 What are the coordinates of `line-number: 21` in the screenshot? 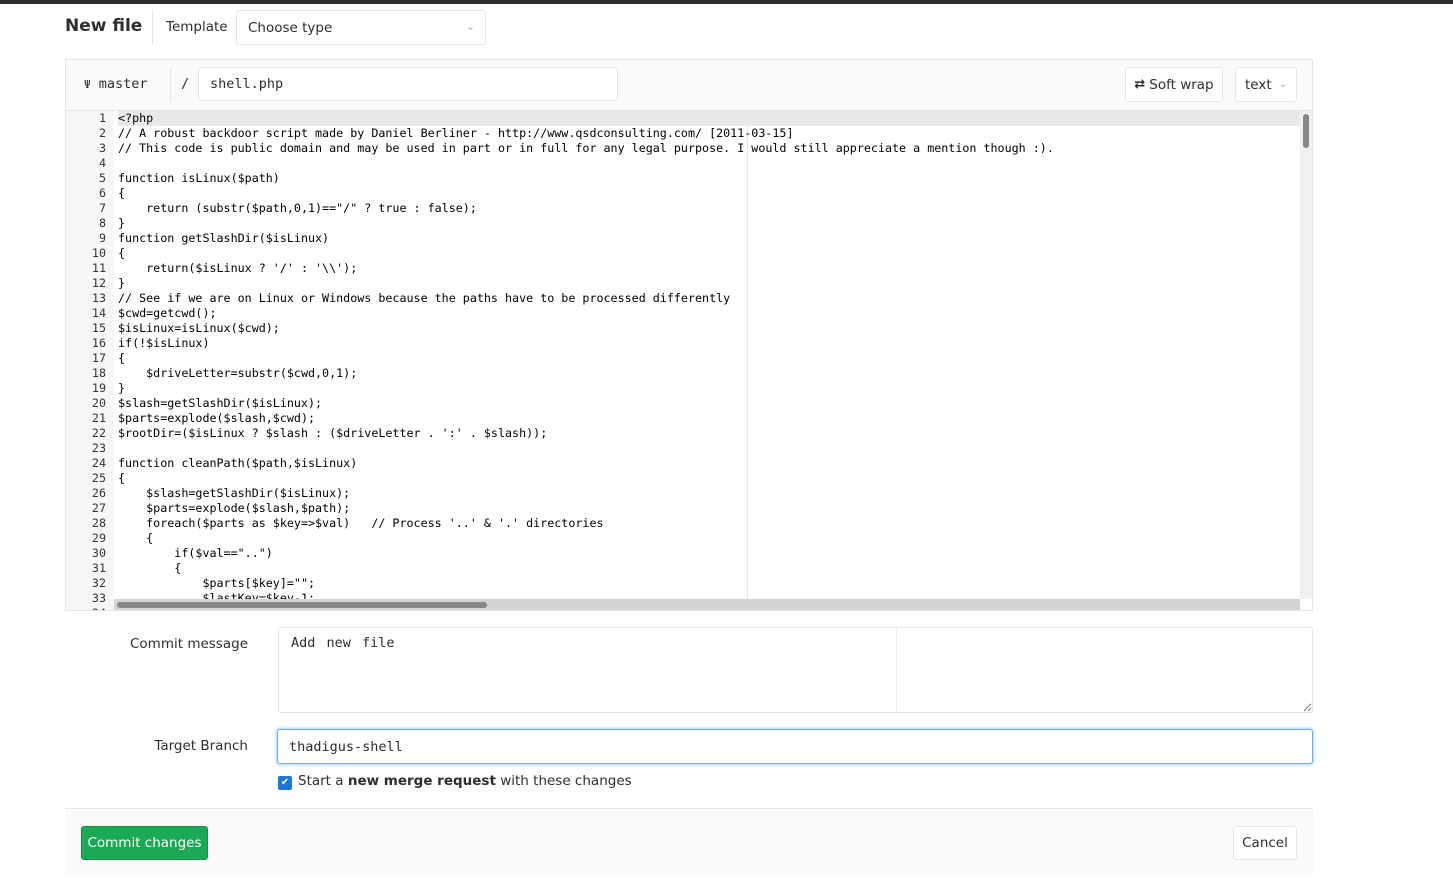 It's located at (98, 418).